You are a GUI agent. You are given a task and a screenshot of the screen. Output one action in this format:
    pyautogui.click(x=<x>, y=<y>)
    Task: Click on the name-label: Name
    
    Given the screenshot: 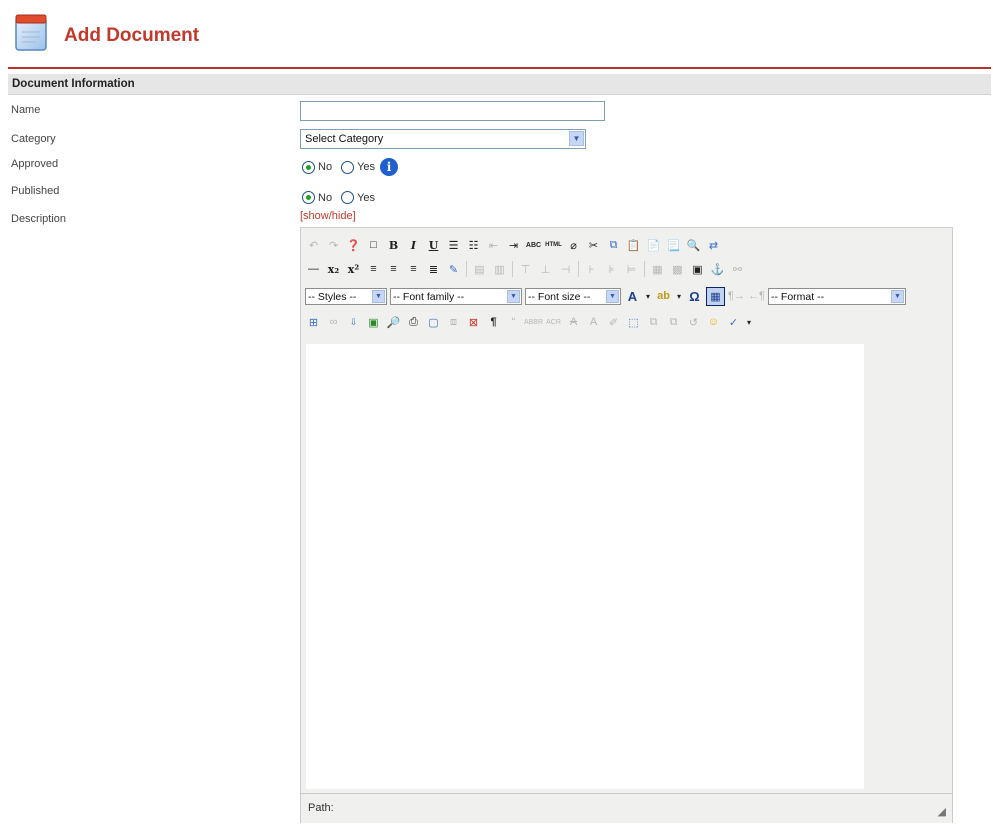 What is the action you would take?
    pyautogui.click(x=26, y=110)
    